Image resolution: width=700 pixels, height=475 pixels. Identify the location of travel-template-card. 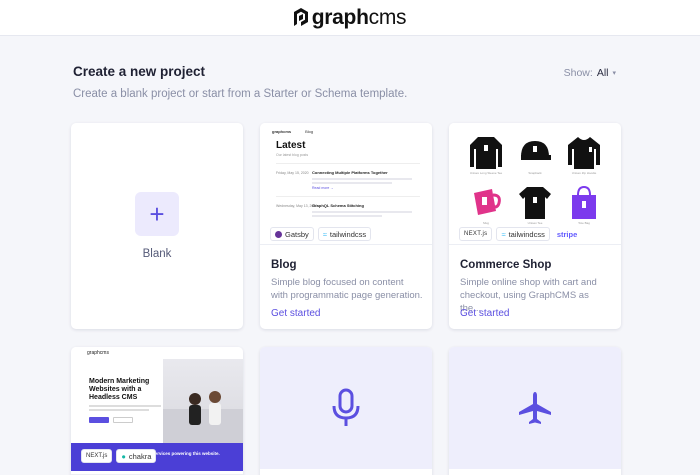
(535, 411).